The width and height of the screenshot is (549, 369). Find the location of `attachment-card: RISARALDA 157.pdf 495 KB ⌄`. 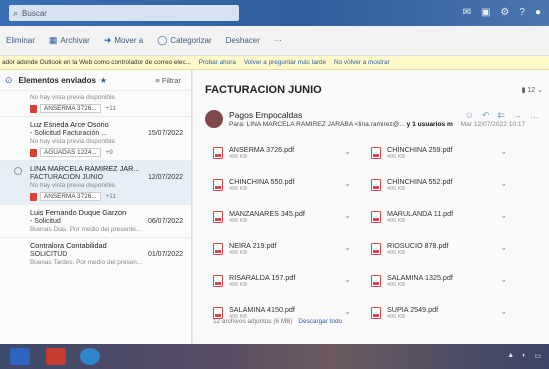

attachment-card: RISARALDA 157.pdf 495 KB ⌄ is located at coordinates (289, 281).